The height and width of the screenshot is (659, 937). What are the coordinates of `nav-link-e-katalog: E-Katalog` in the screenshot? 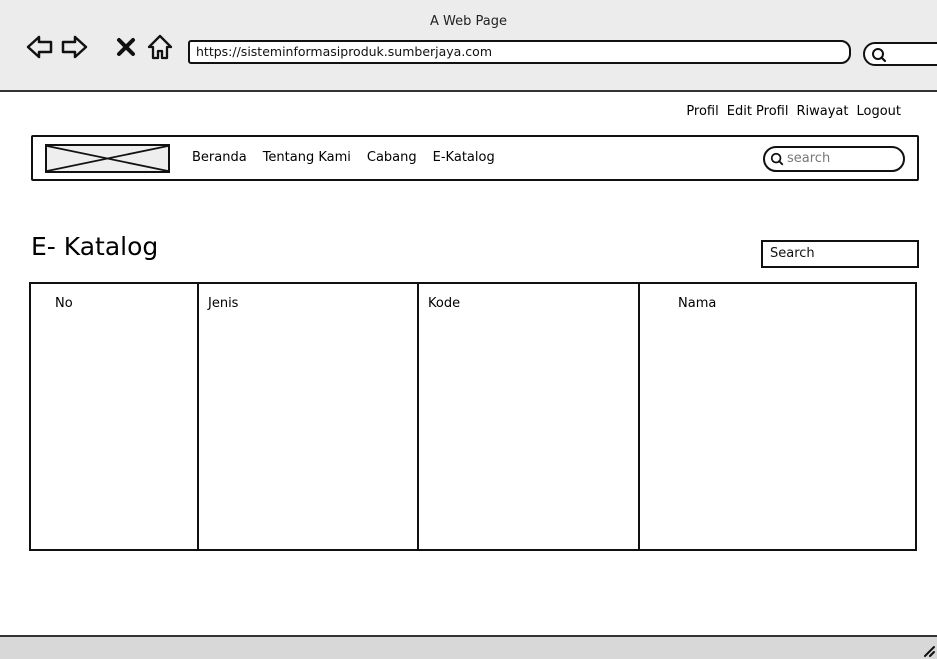 It's located at (464, 157).